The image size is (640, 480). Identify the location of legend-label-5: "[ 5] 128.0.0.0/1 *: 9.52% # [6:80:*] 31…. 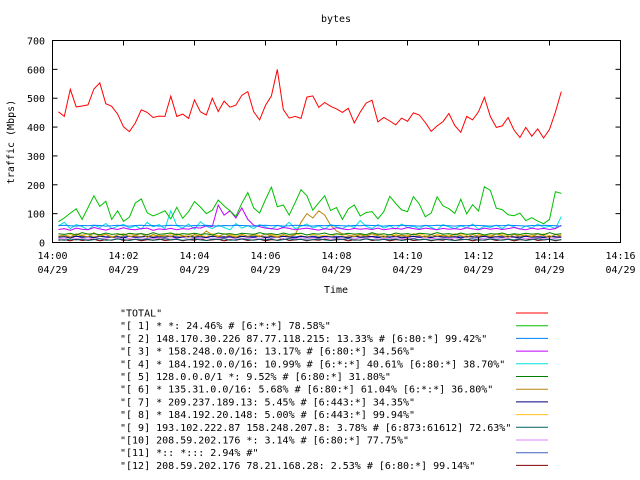
(255, 377).